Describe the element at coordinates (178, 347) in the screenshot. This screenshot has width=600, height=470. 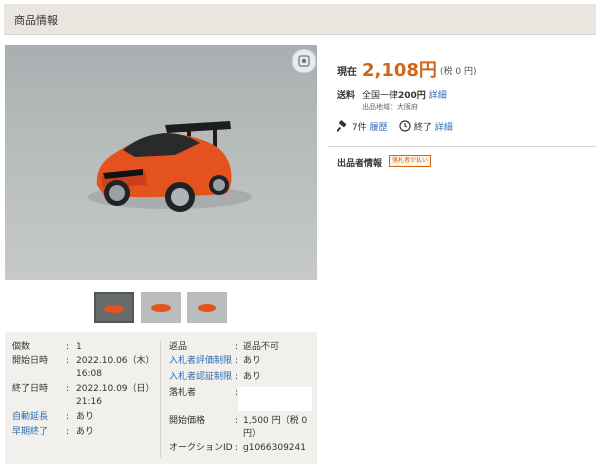
I see `detail-label-returns: 返品` at that location.